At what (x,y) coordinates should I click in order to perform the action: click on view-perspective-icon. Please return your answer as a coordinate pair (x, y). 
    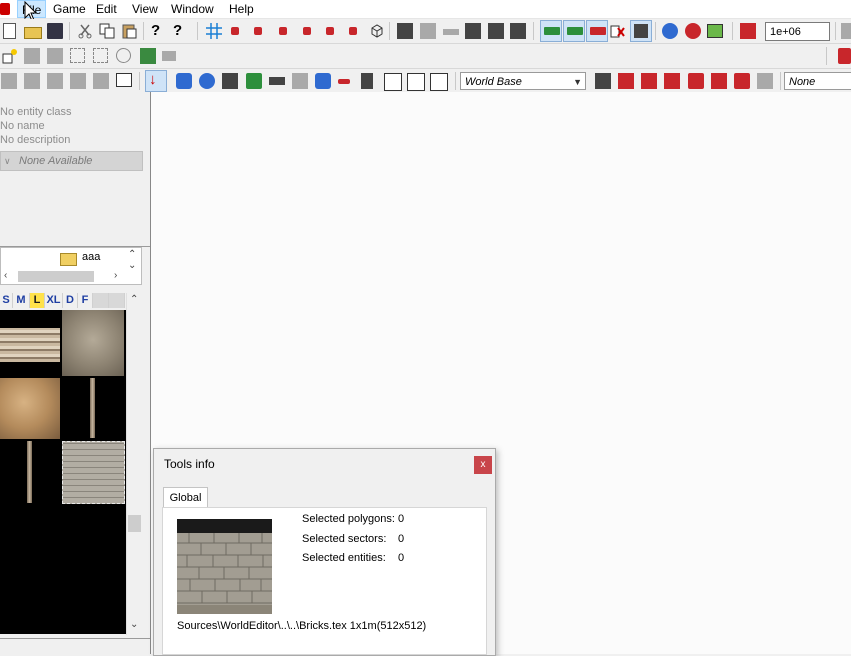
    Looking at the image, I should click on (9, 81).